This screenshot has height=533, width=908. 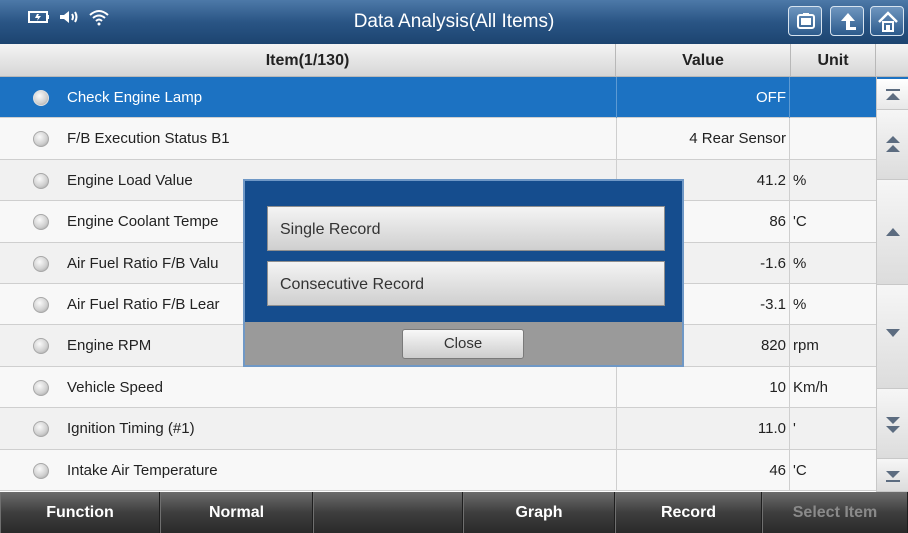 I want to click on home-button, so click(x=887, y=21).